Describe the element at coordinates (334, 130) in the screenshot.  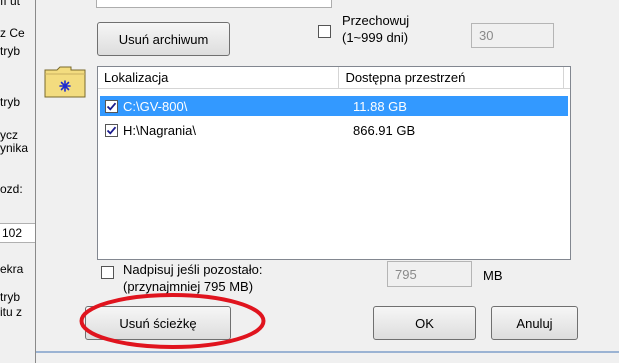
I see `location-row: H:\Nagrania\ 866.91 GB` at that location.